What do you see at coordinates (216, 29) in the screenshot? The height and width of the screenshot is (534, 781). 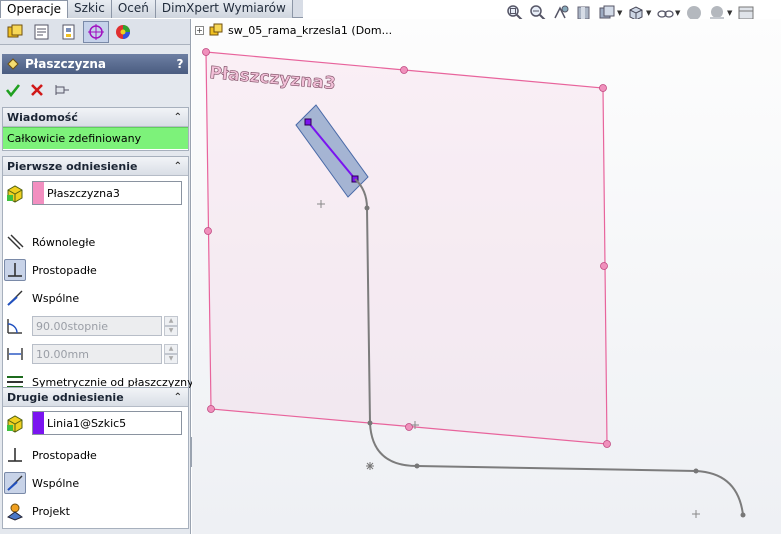 I see `part-icon` at bounding box center [216, 29].